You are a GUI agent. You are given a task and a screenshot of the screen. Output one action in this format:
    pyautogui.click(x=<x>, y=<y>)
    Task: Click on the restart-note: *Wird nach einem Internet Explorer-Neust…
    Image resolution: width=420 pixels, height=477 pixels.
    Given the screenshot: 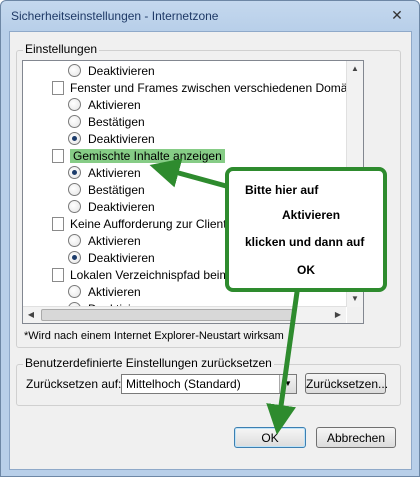 What is the action you would take?
    pyautogui.click(x=154, y=336)
    